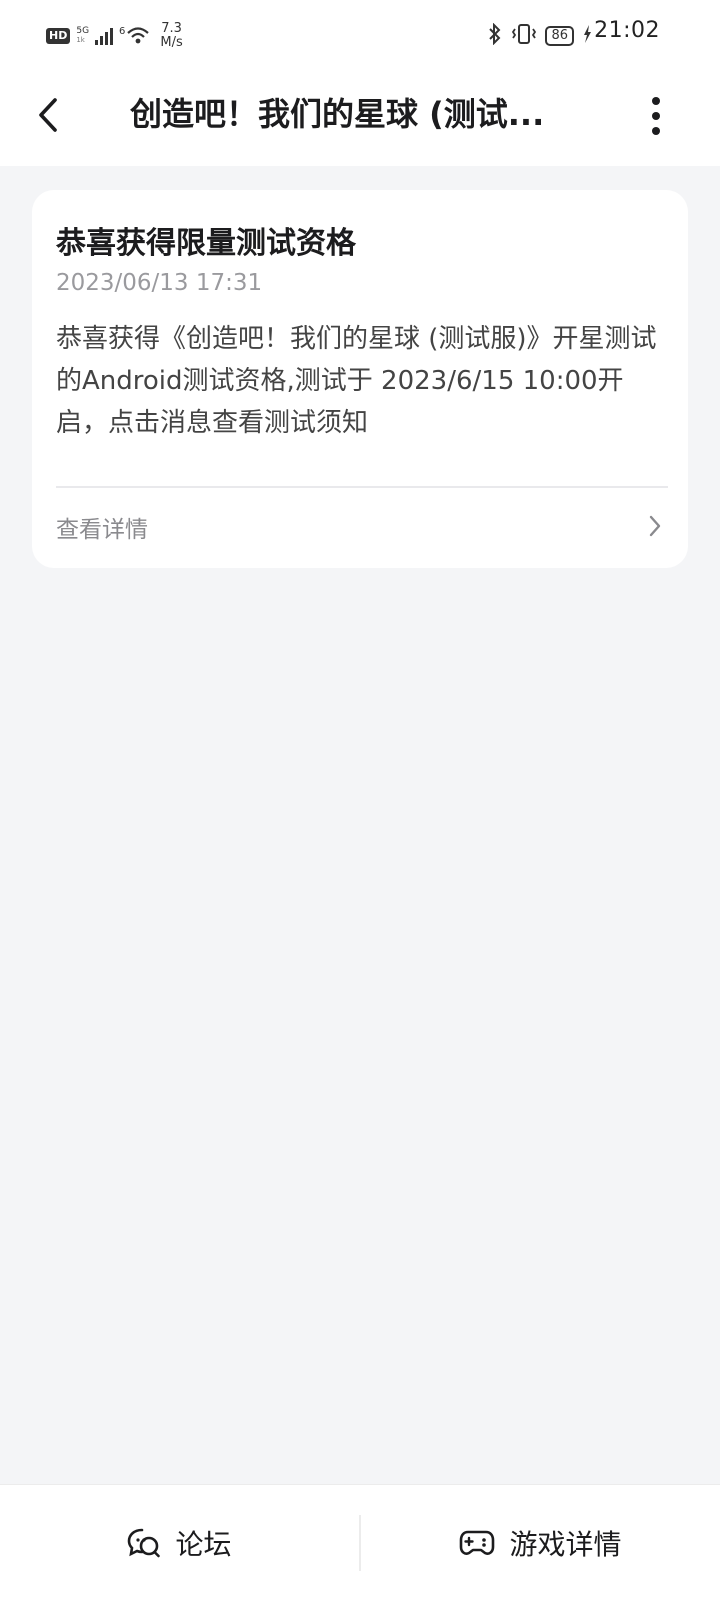  Describe the element at coordinates (360, 528) in the screenshot. I see `view-details-row: 查看详情` at that location.